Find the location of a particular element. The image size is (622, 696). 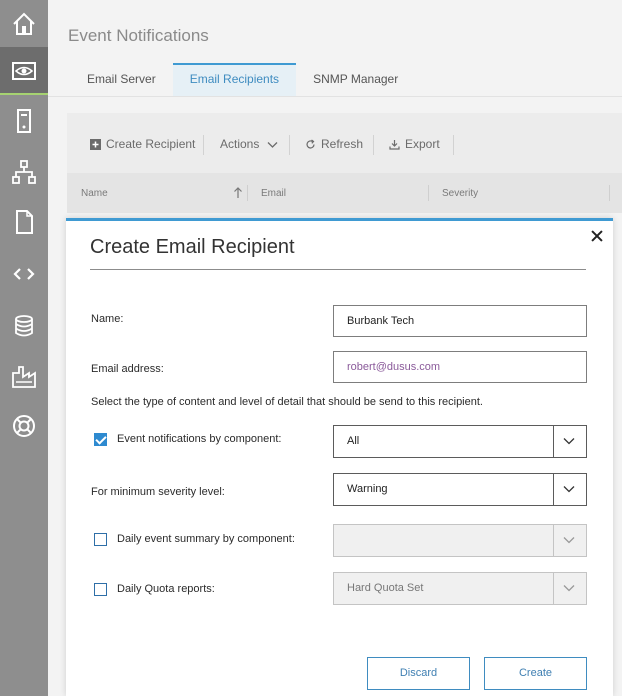

name-label: Name: is located at coordinates (107, 319).